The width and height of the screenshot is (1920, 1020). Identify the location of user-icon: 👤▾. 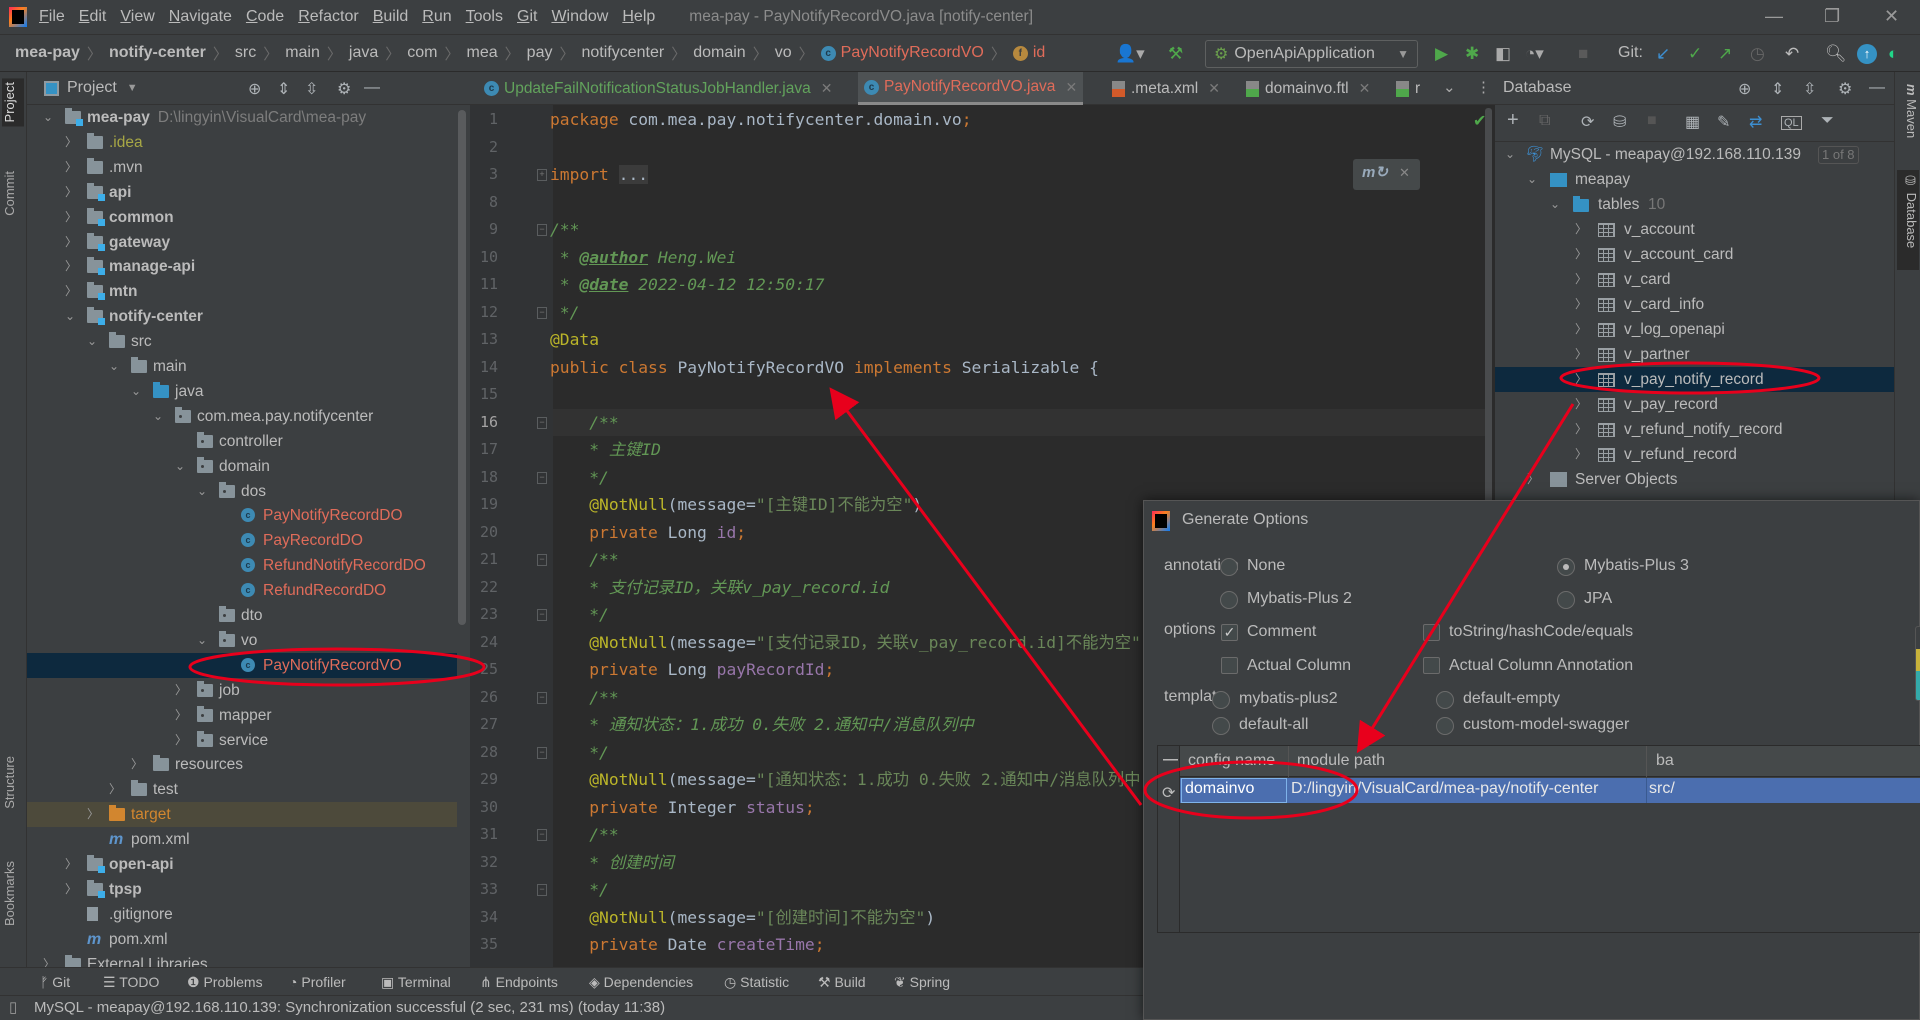
(1130, 54).